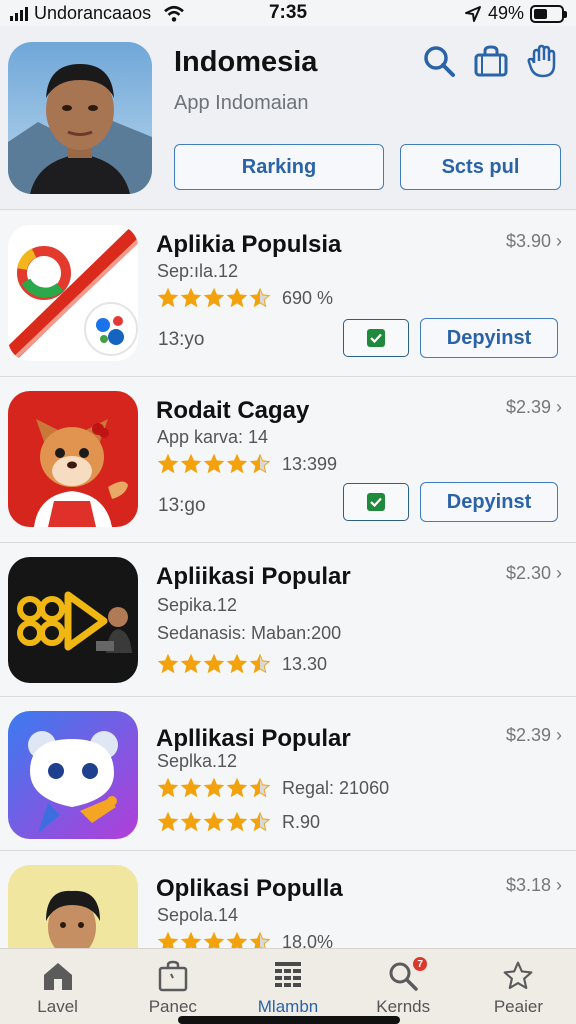 This screenshot has height=1024, width=576. I want to click on tab-label: Kernds, so click(403, 1006).